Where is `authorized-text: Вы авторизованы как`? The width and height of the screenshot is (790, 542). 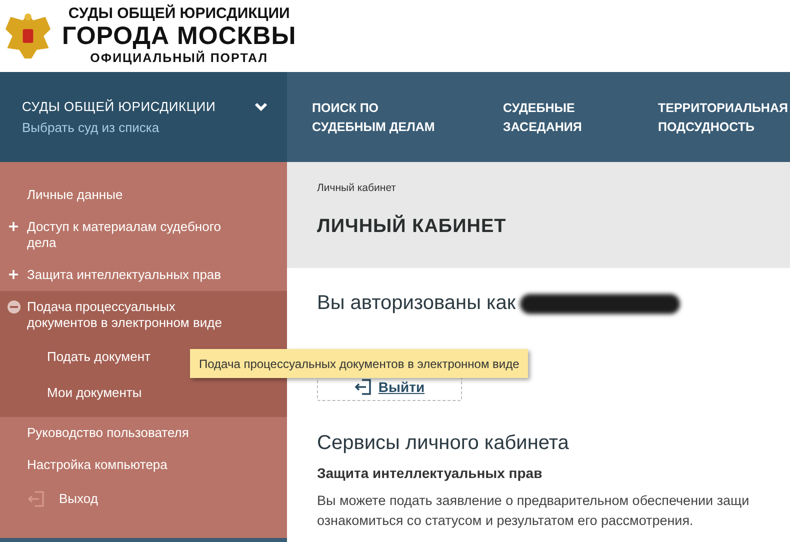 authorized-text: Вы авторизованы как is located at coordinates (416, 303).